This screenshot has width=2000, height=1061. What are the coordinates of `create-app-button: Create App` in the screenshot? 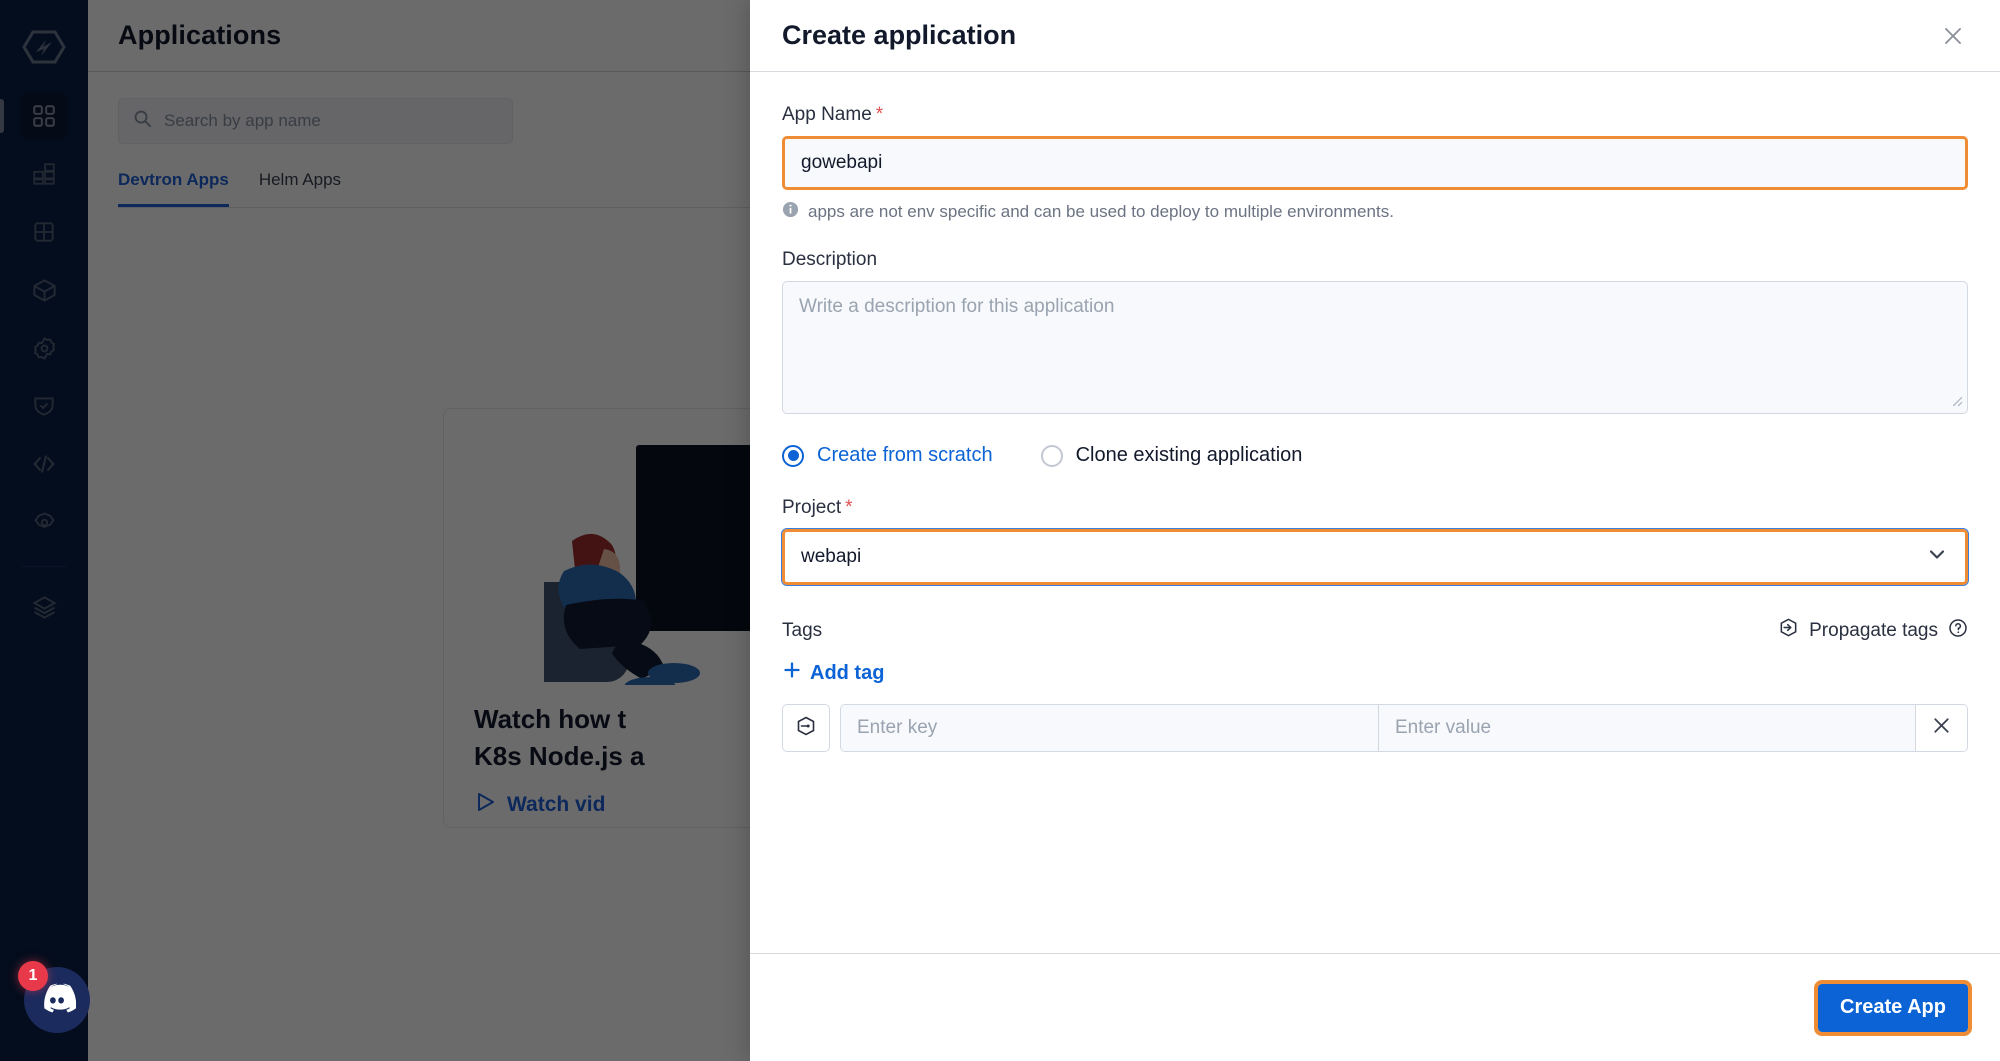 It's located at (1893, 1007).